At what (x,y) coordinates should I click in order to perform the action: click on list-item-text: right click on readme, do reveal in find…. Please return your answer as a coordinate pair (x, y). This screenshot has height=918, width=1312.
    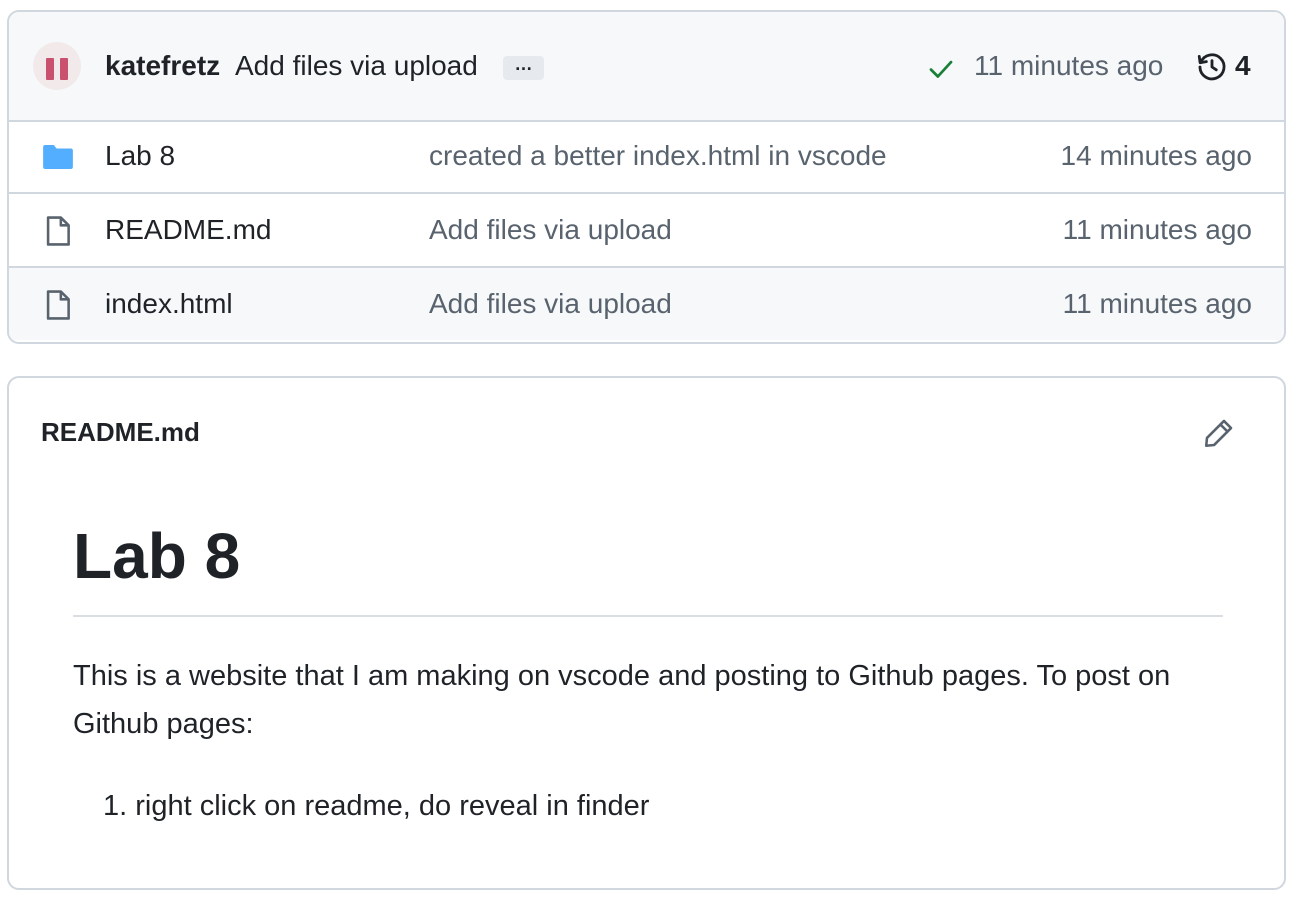
    Looking at the image, I should click on (392, 806).